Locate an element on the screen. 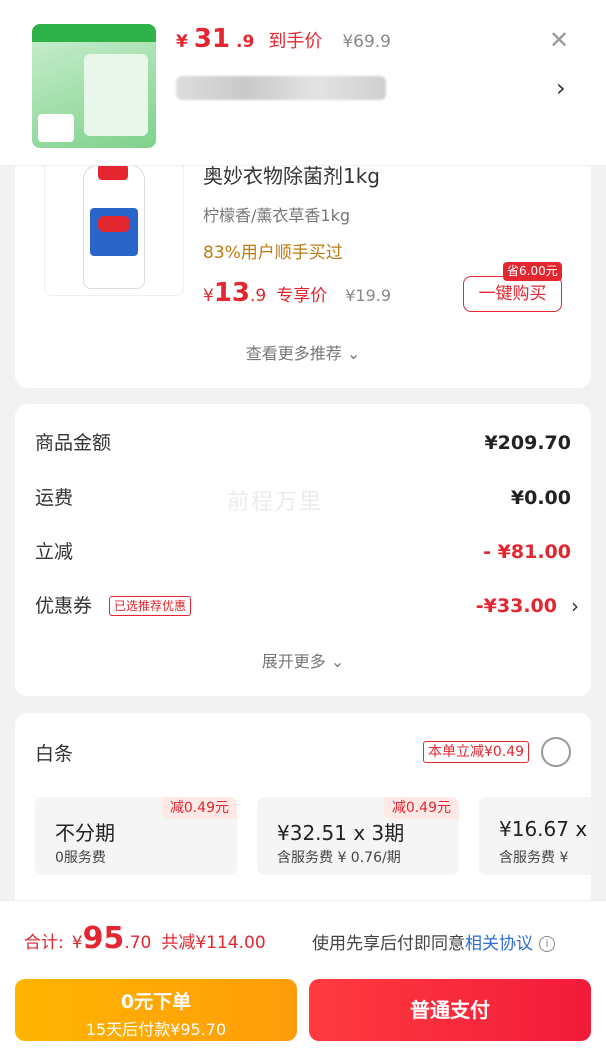  blurred-product-title is located at coordinates (281, 88).